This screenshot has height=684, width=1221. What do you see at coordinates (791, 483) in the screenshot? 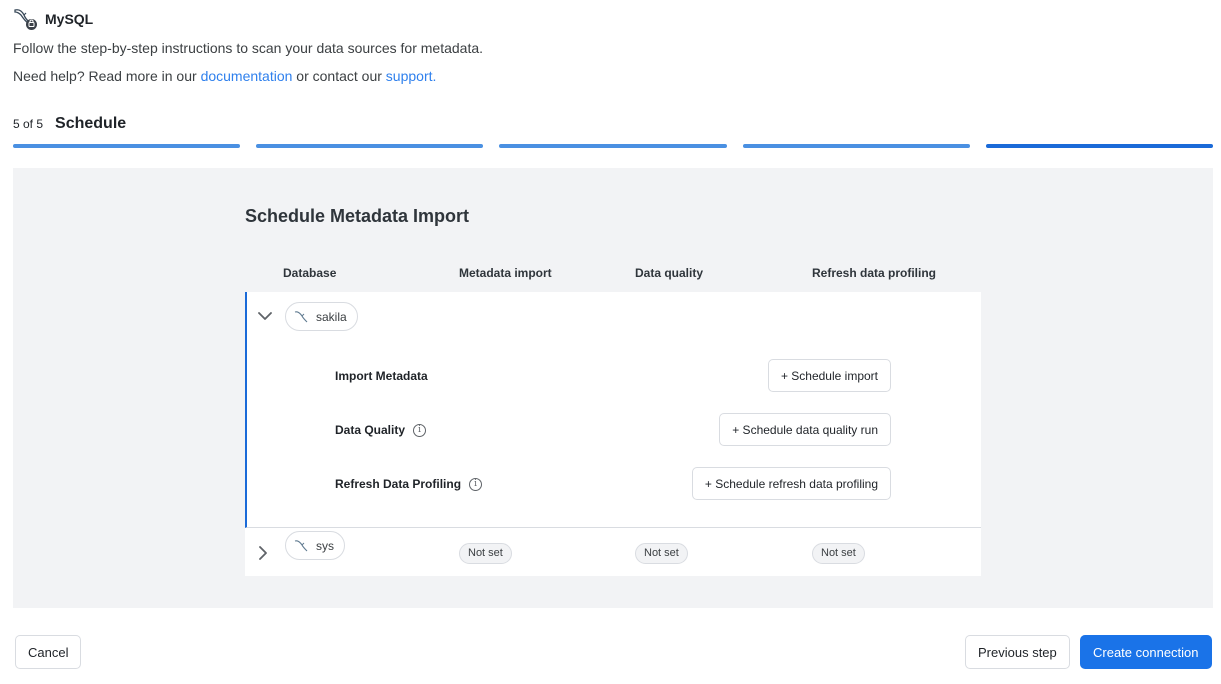
I see `schedule-refresh-profiling-button: + Schedule refresh data profiling` at bounding box center [791, 483].